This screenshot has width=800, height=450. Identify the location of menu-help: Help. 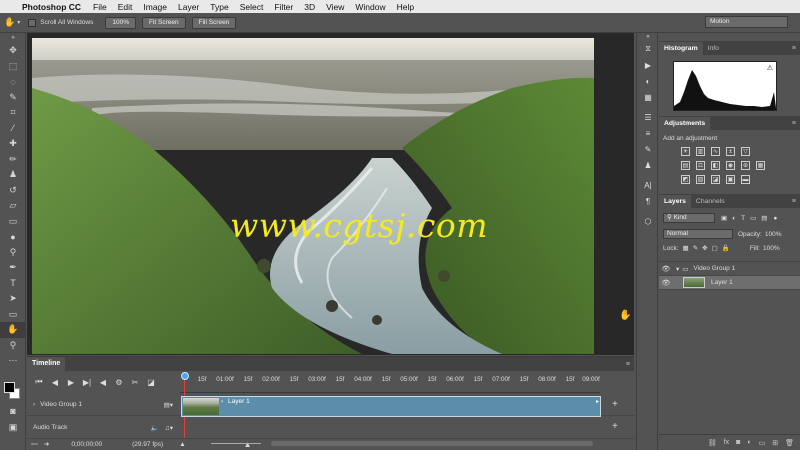
(405, 7).